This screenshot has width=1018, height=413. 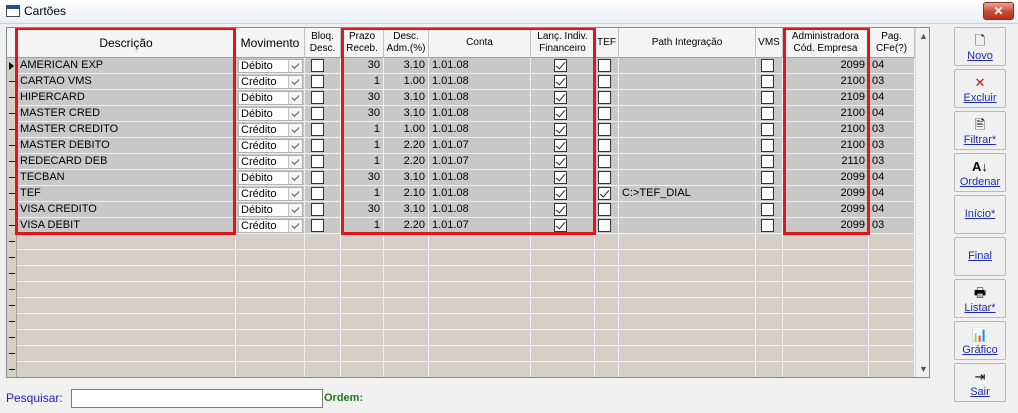 I want to click on table-row: HIPERCARD Débito 30 3.10 1.01.08 2109 04, so click(x=461, y=98).